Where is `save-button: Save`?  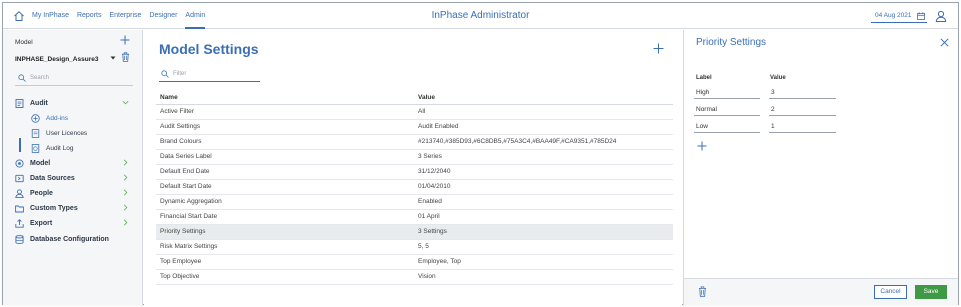
save-button: Save is located at coordinates (931, 292).